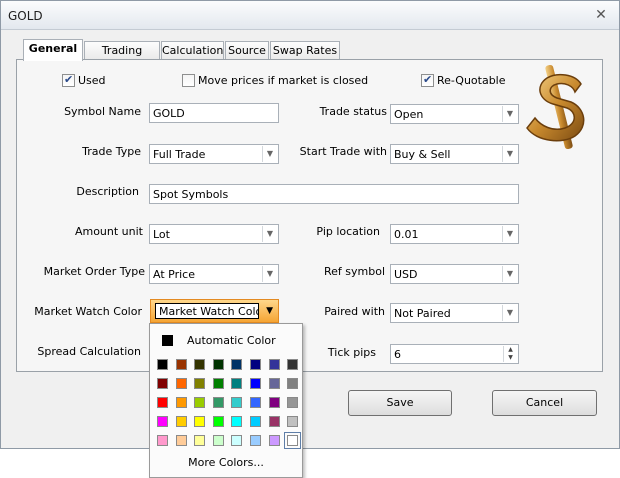 This screenshot has height=478, width=620. Describe the element at coordinates (310, 15) in the screenshot. I see `title-bar: GOLD ✕` at that location.